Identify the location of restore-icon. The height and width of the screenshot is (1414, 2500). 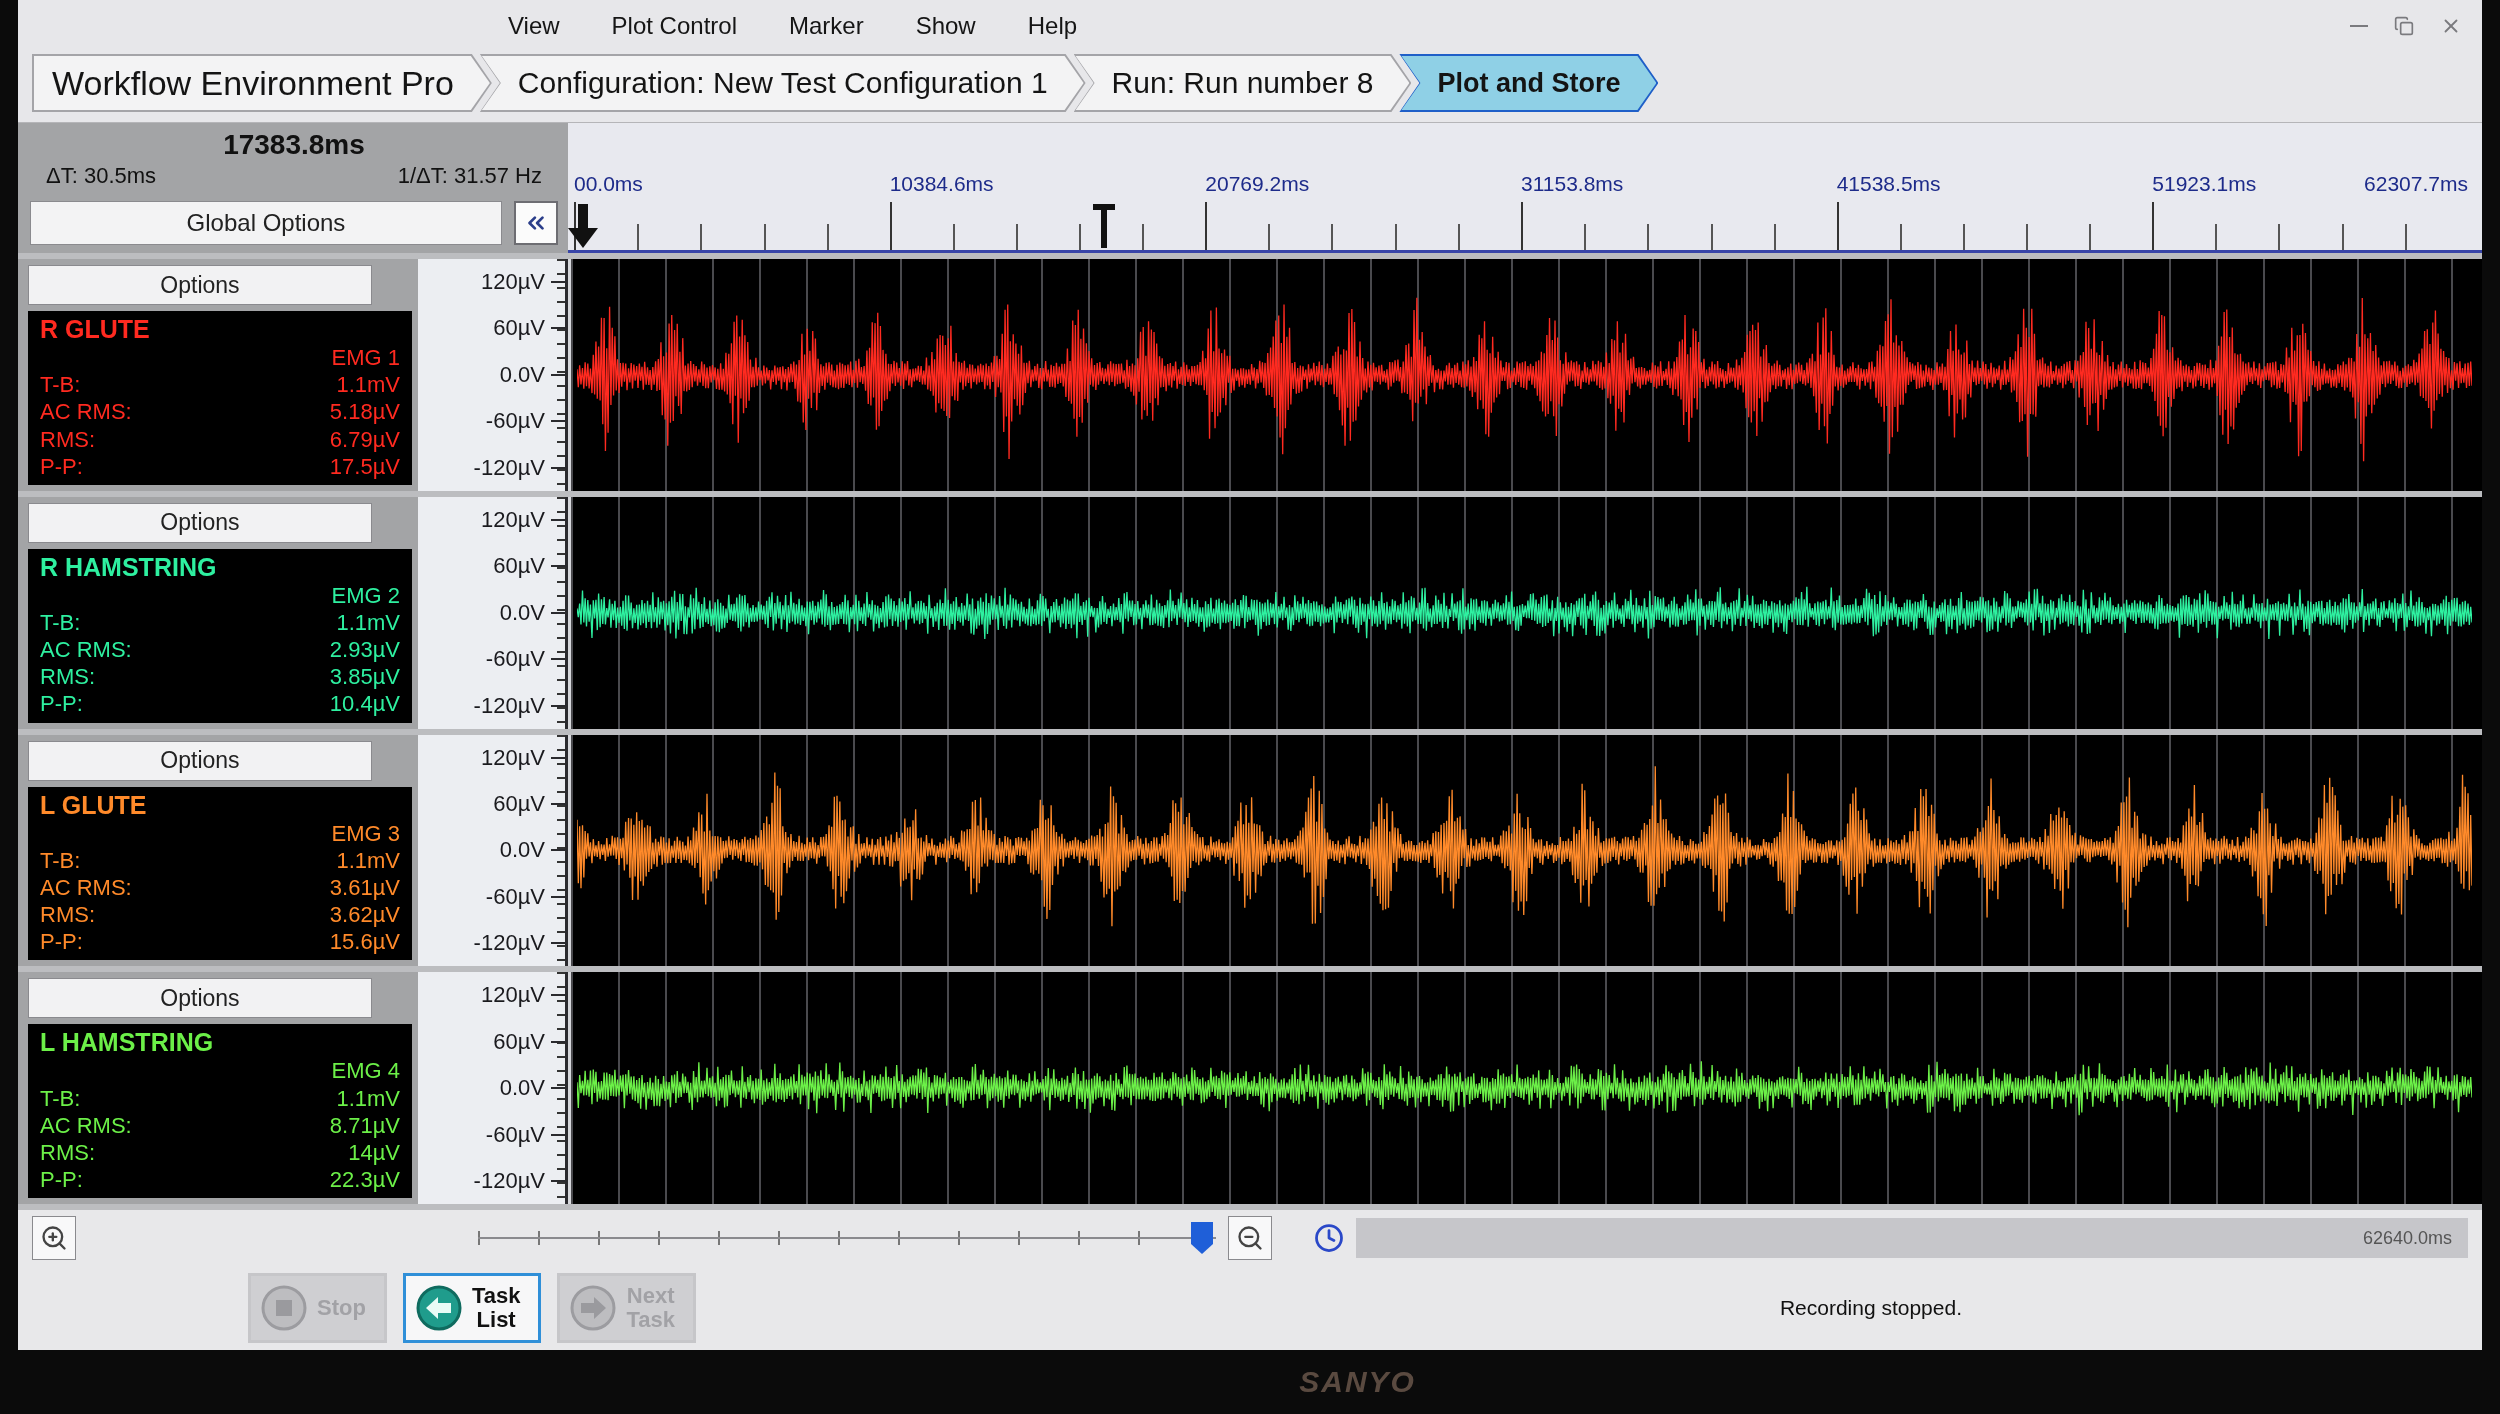
(2404, 26).